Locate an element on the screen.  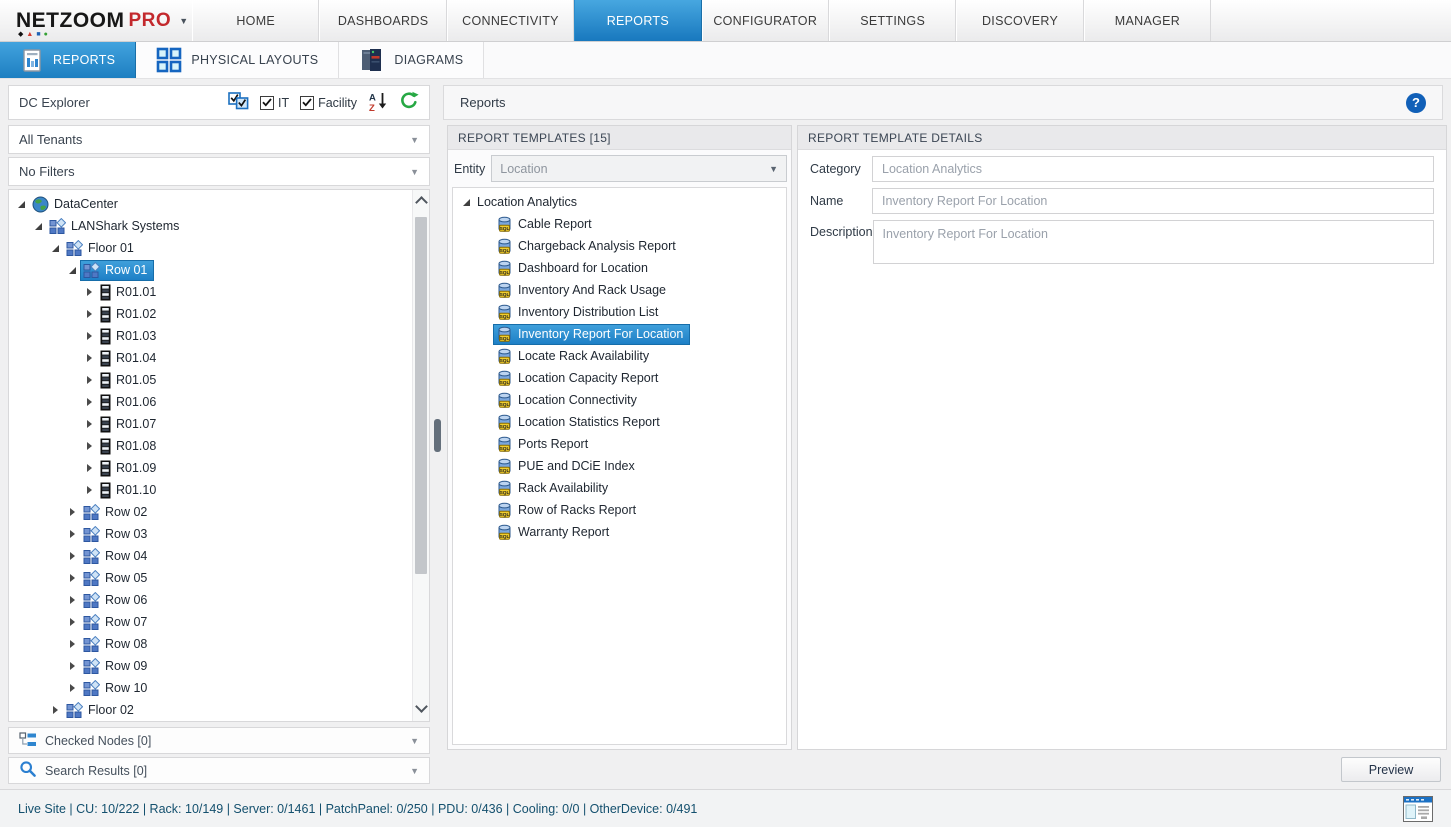
it-checkbox is located at coordinates (266, 102).